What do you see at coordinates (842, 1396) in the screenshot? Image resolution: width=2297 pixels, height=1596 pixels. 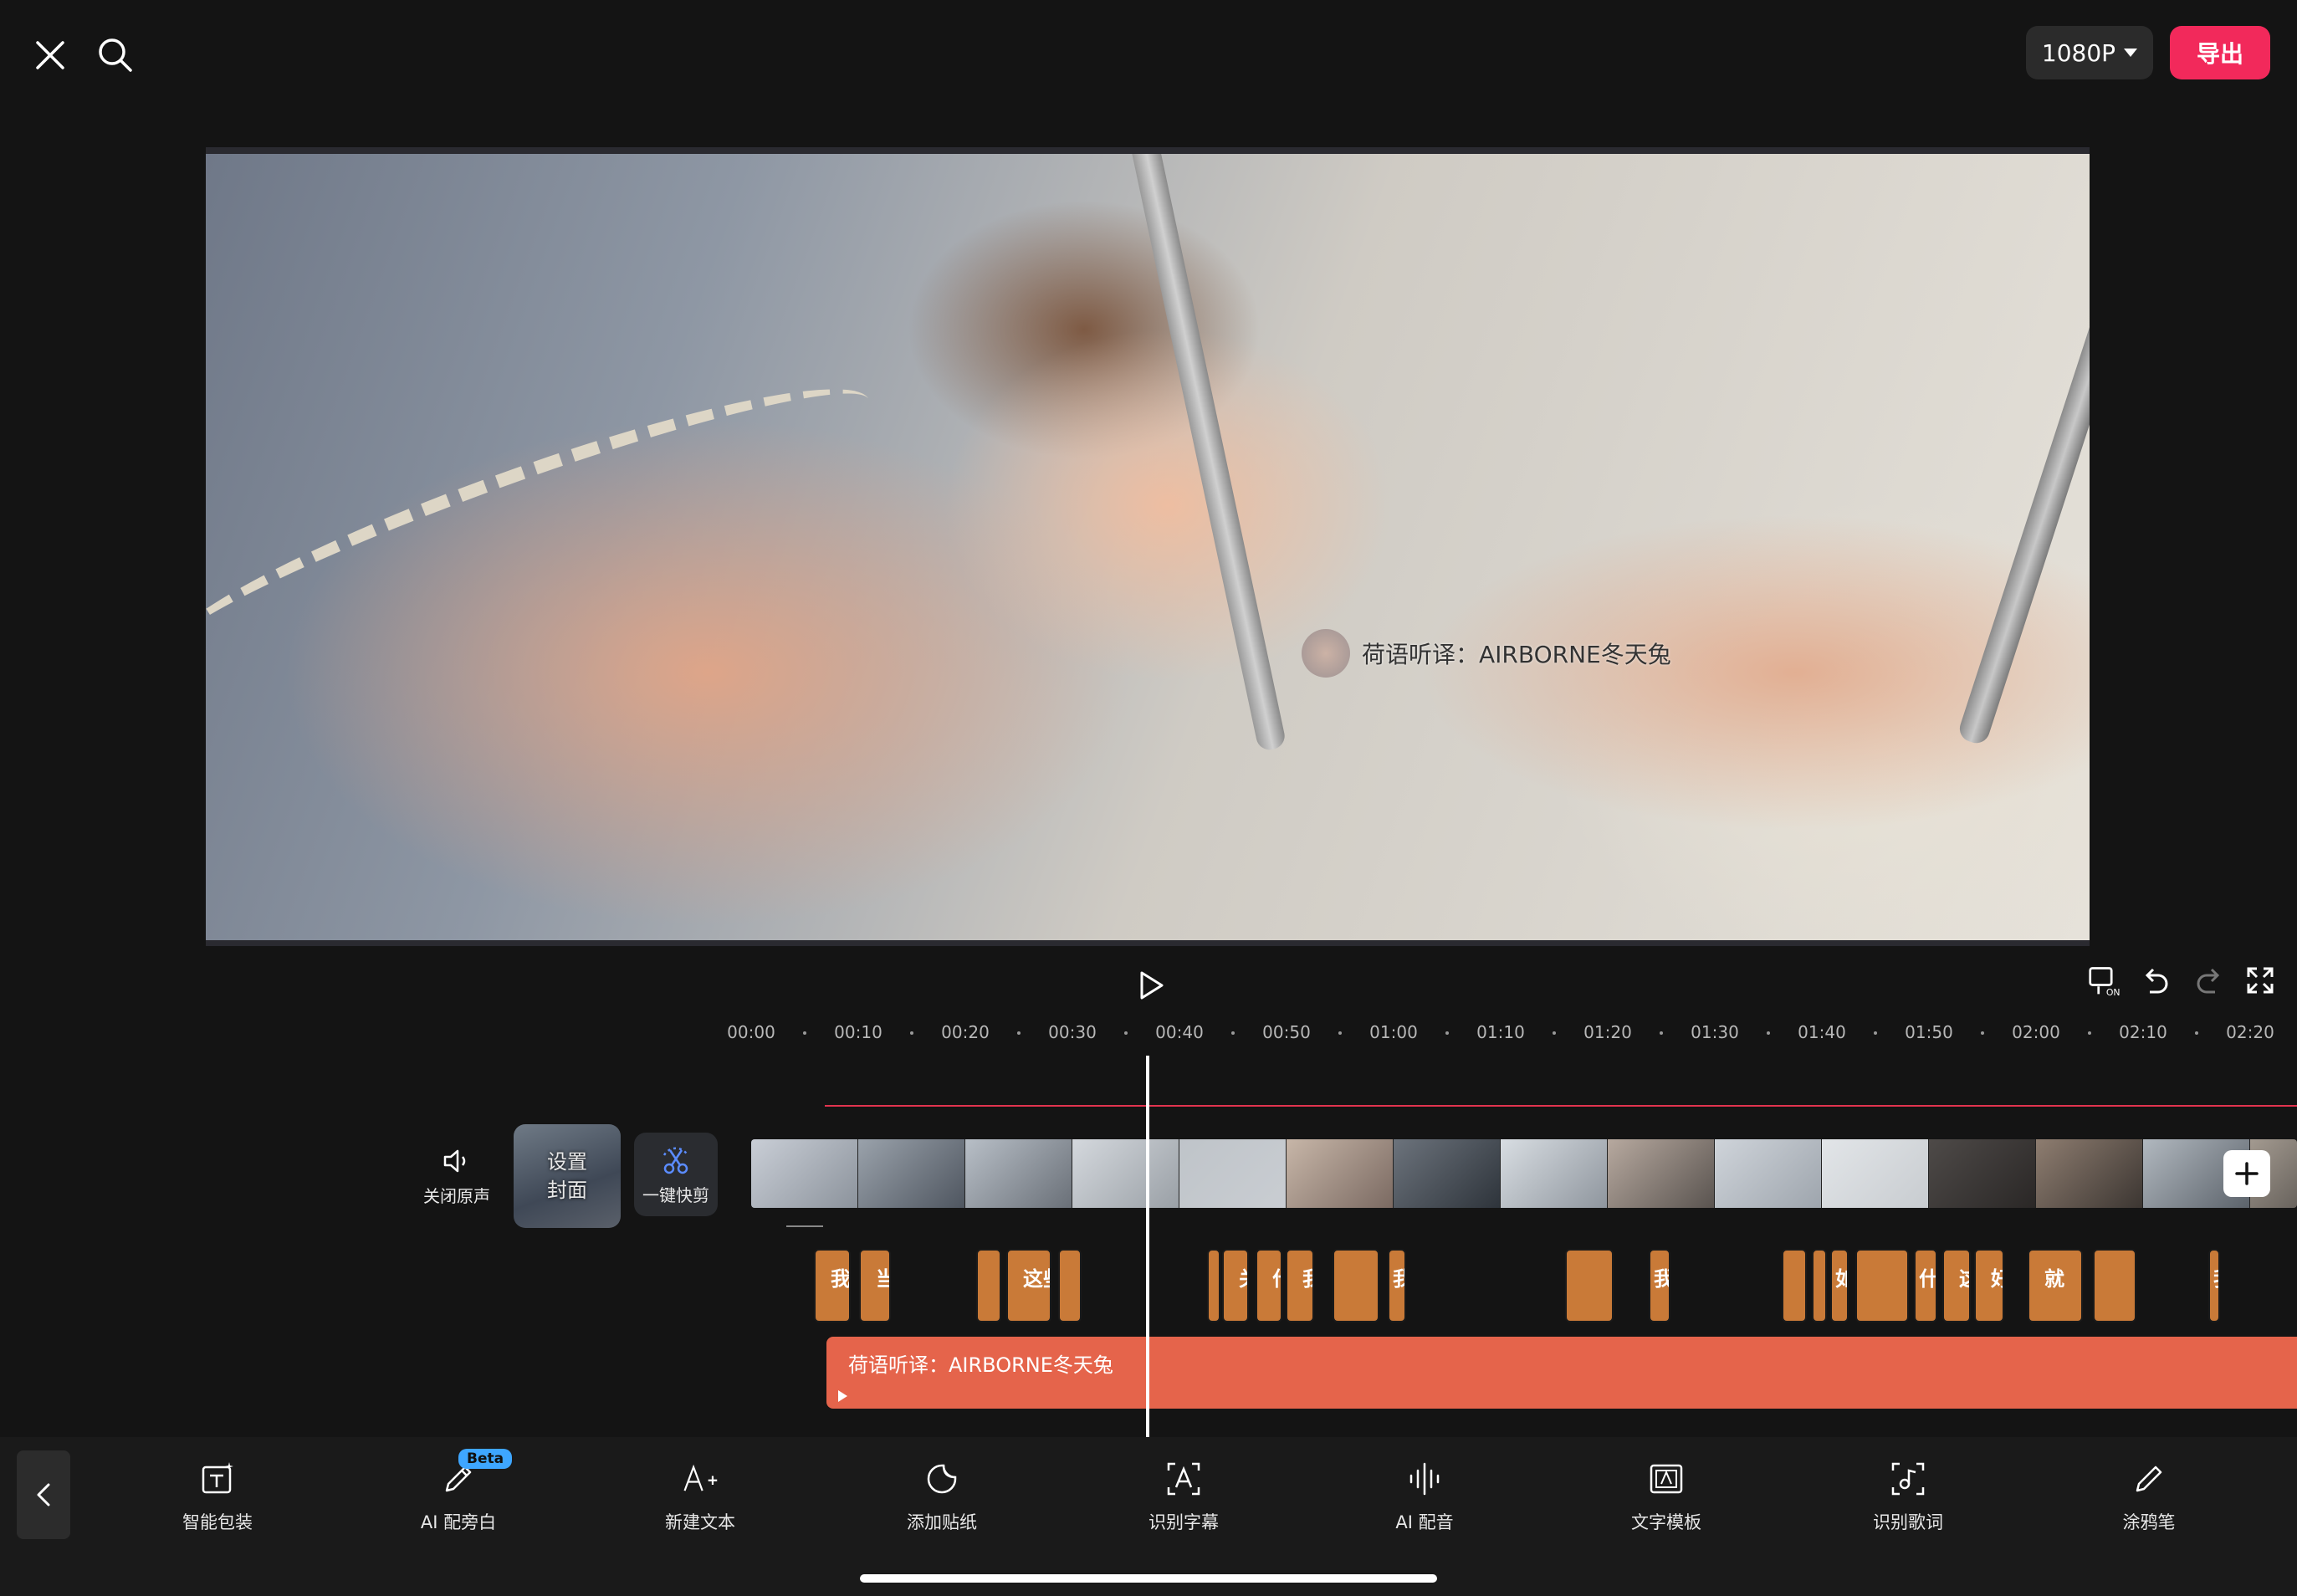 I see `play-small-icon` at bounding box center [842, 1396].